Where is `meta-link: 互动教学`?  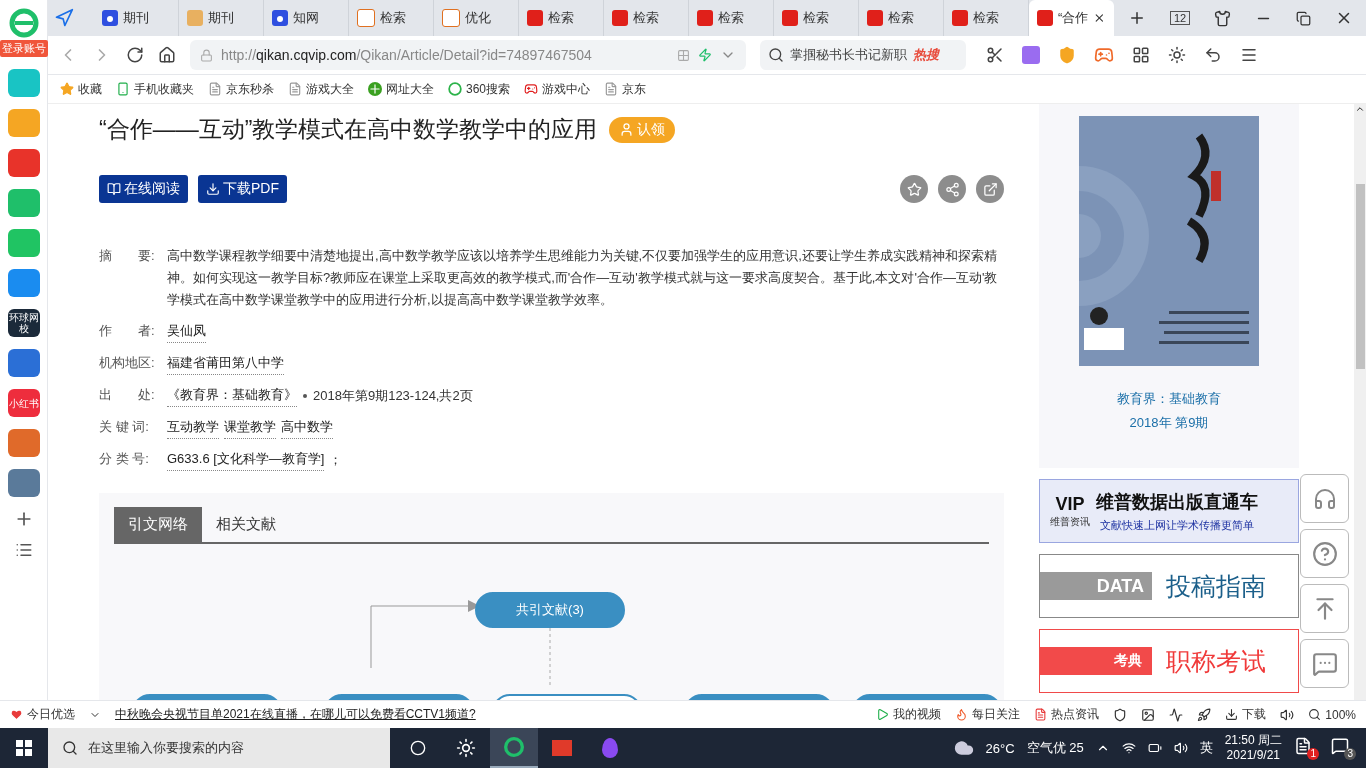 meta-link: 互动教学 is located at coordinates (193, 427).